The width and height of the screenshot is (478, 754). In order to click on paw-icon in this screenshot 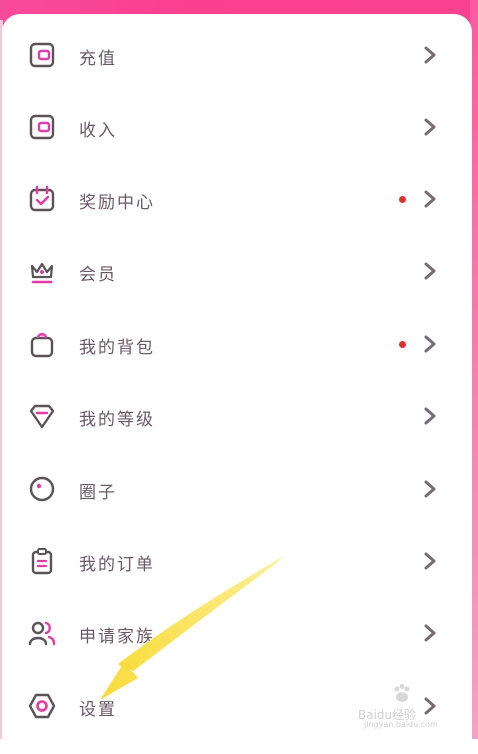, I will do `click(402, 694)`.